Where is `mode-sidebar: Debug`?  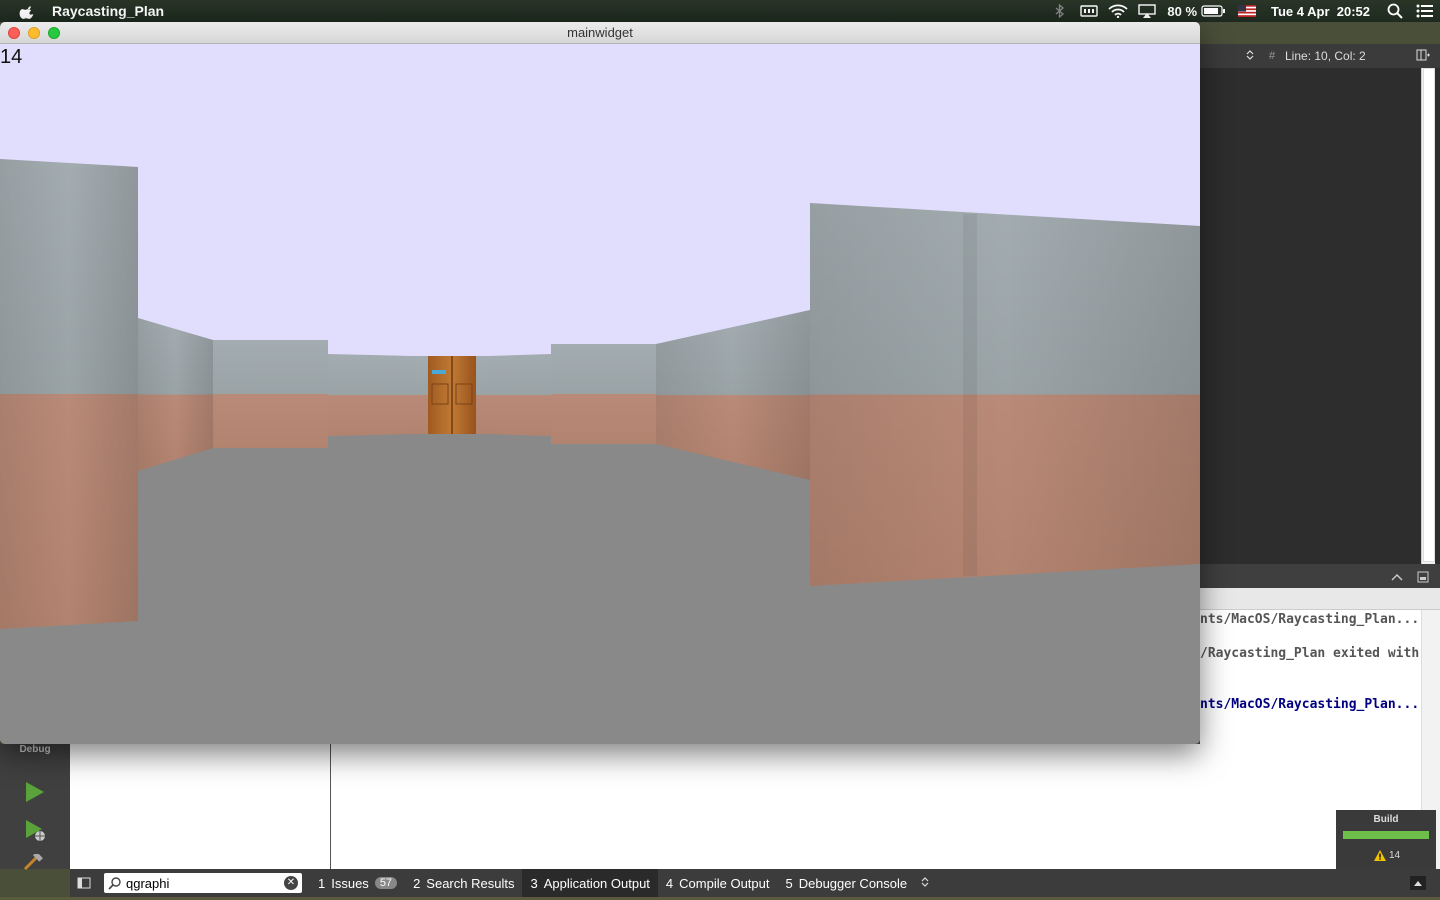 mode-sidebar: Debug is located at coordinates (35, 807).